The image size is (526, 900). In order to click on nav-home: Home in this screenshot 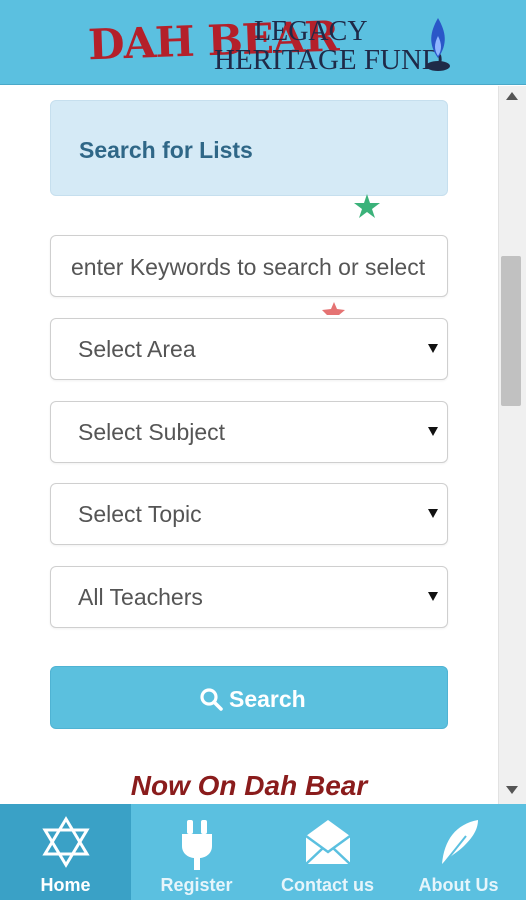, I will do `click(65, 852)`.